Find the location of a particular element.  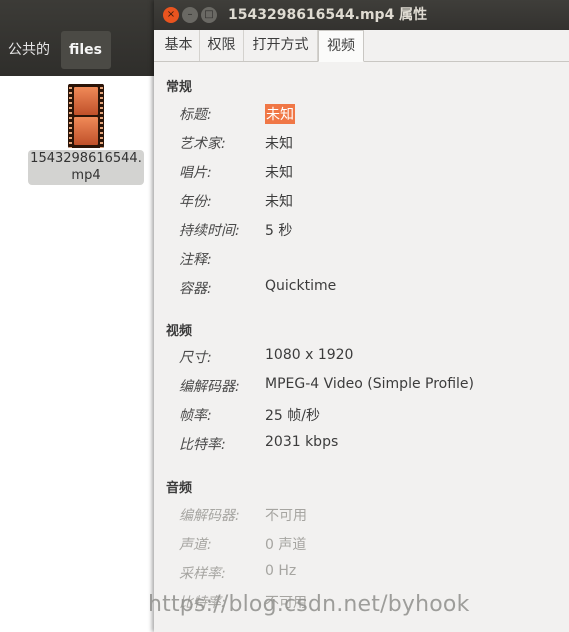

close-button: × is located at coordinates (171, 15).